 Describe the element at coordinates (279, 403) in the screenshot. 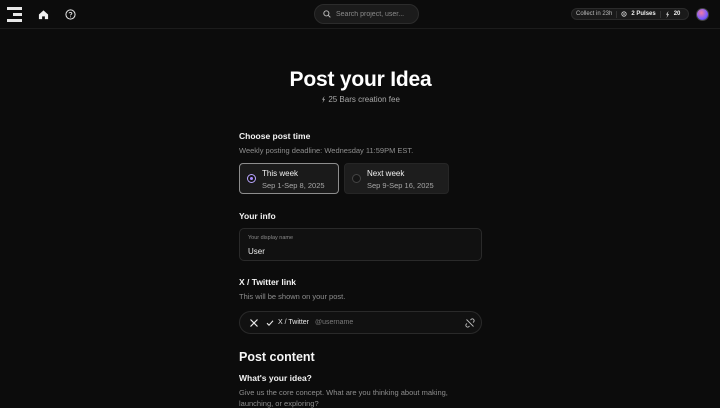

I see `idea-subtitle-2: launching, or exploring?` at that location.